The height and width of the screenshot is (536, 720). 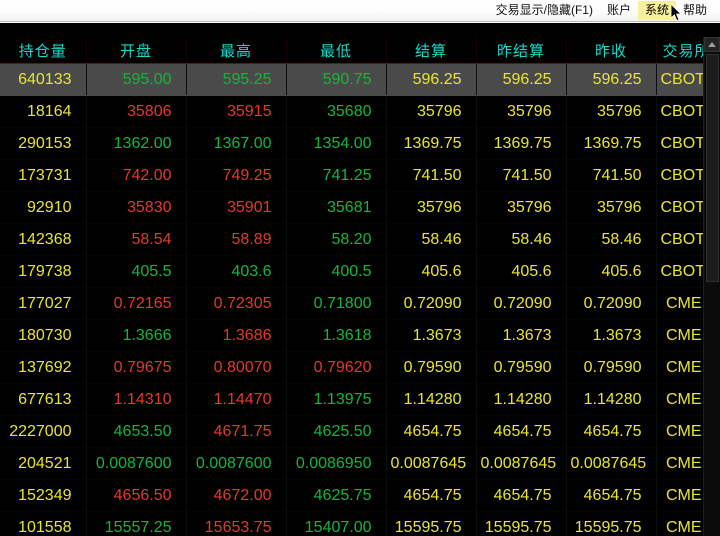 I want to click on column-header-settlement: 结算, so click(x=431, y=50).